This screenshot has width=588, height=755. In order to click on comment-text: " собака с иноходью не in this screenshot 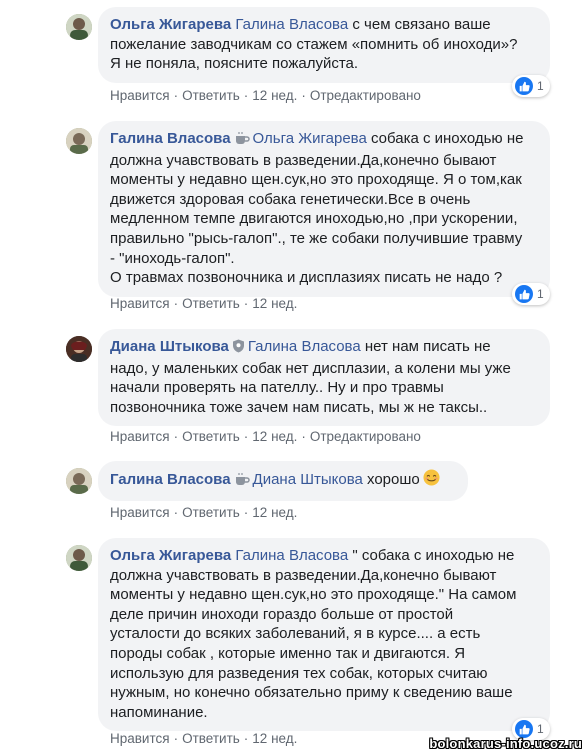, I will do `click(431, 555)`.